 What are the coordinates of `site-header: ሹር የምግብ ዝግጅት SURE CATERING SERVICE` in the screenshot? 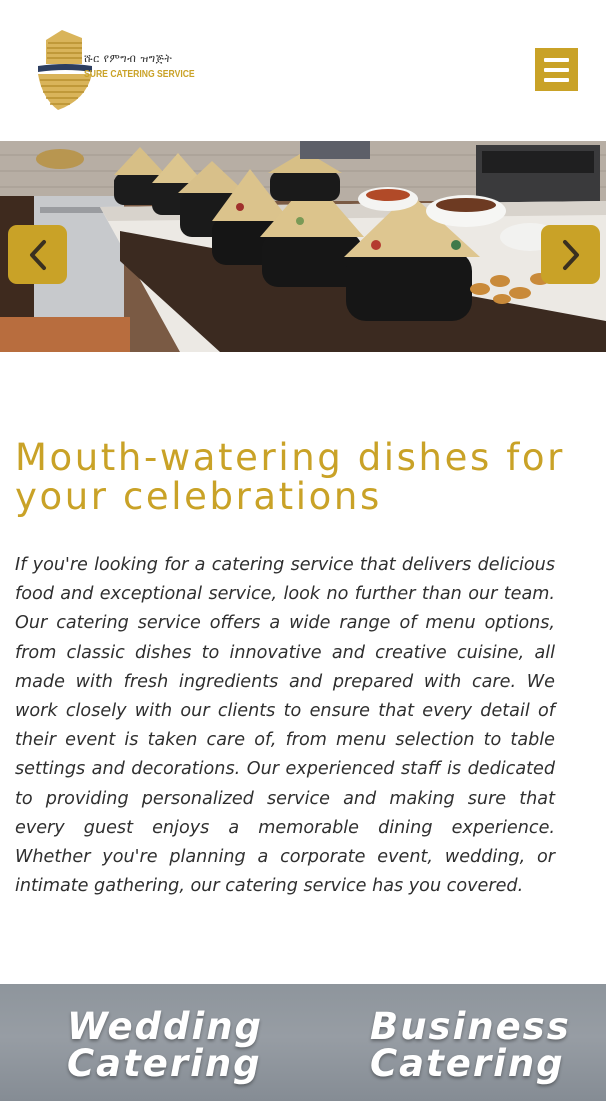 It's located at (303, 70).